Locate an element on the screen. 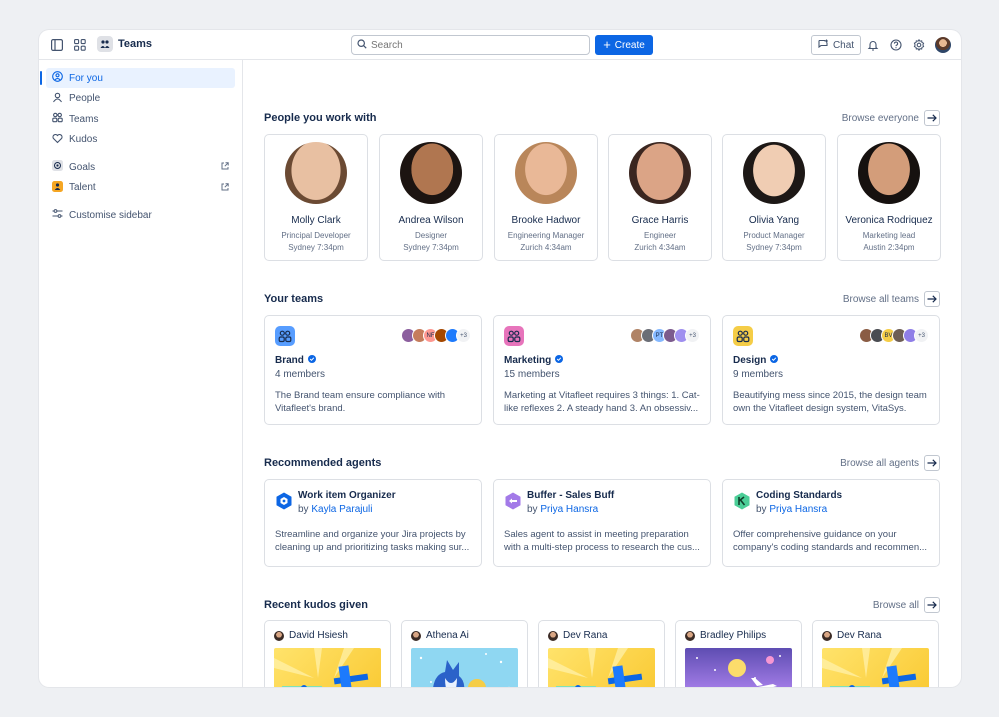  sidebar-item-for-you: For you is located at coordinates (137, 78).